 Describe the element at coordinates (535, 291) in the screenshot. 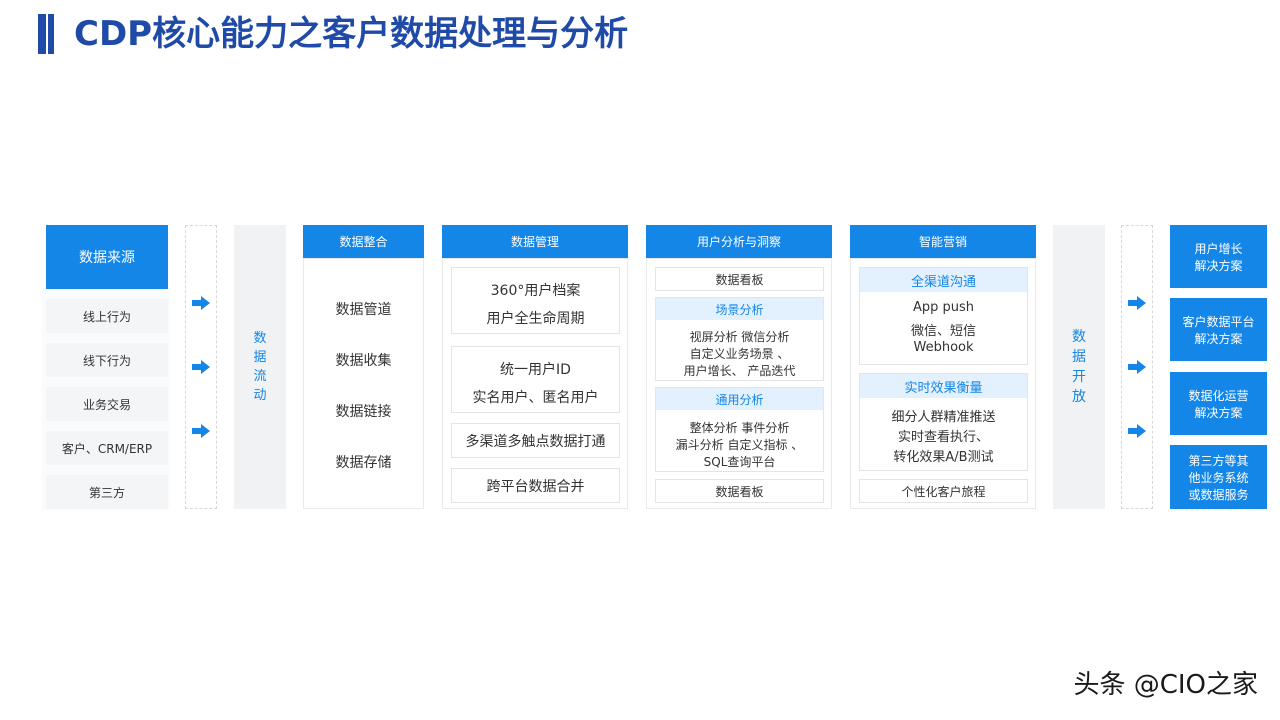

I see `management-text: 360°用户档案` at that location.